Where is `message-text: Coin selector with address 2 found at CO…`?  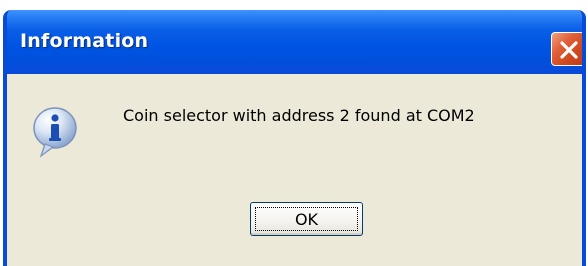 message-text: Coin selector with address 2 found at CO… is located at coordinates (299, 115).